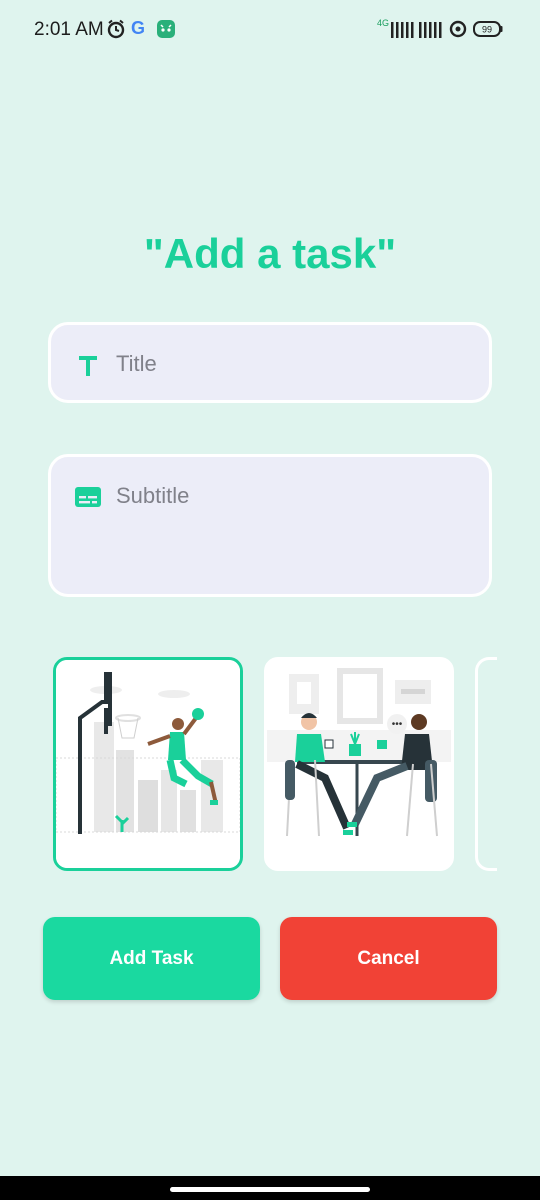 Image resolution: width=540 pixels, height=1200 pixels. What do you see at coordinates (88, 367) in the screenshot?
I see `text-format-icon` at bounding box center [88, 367].